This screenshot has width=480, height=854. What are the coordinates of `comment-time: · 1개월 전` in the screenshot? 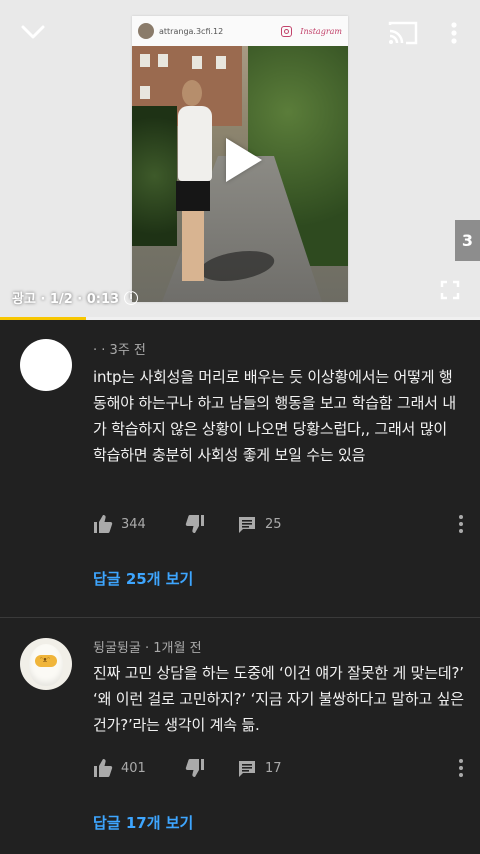 It's located at (173, 648).